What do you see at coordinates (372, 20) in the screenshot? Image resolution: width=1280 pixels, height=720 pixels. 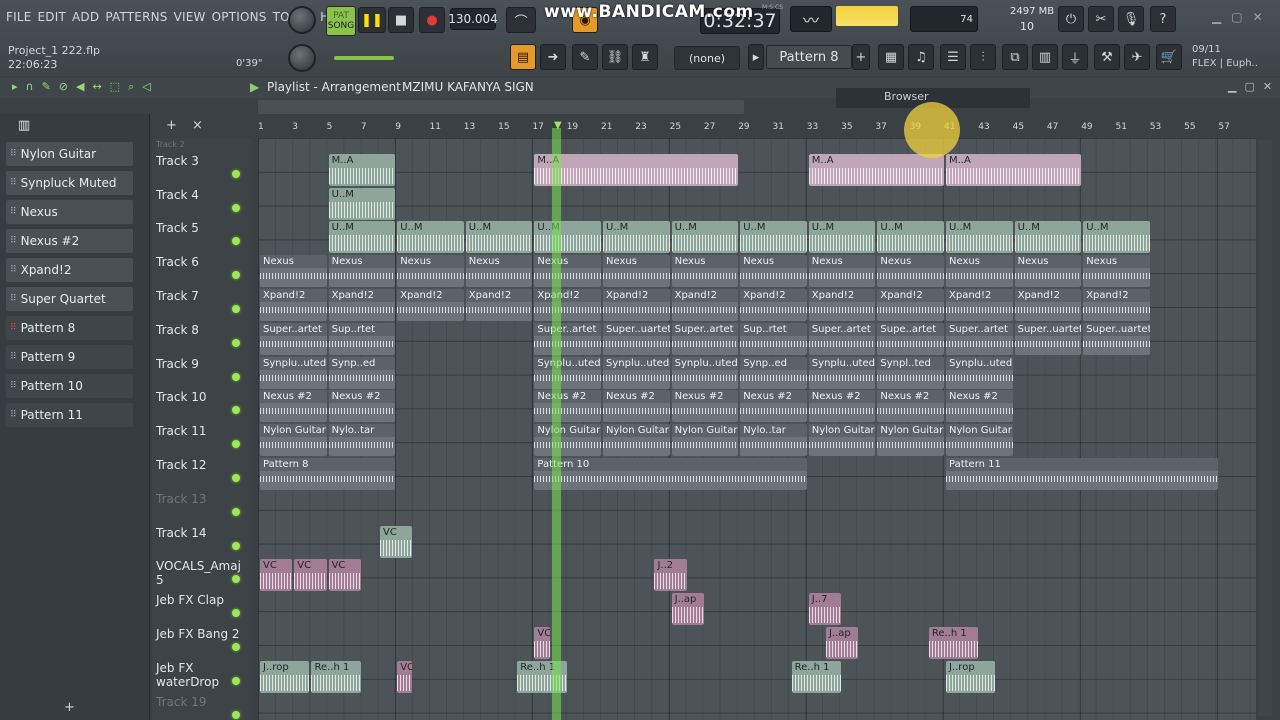 I see `pause-button: ❚❚` at bounding box center [372, 20].